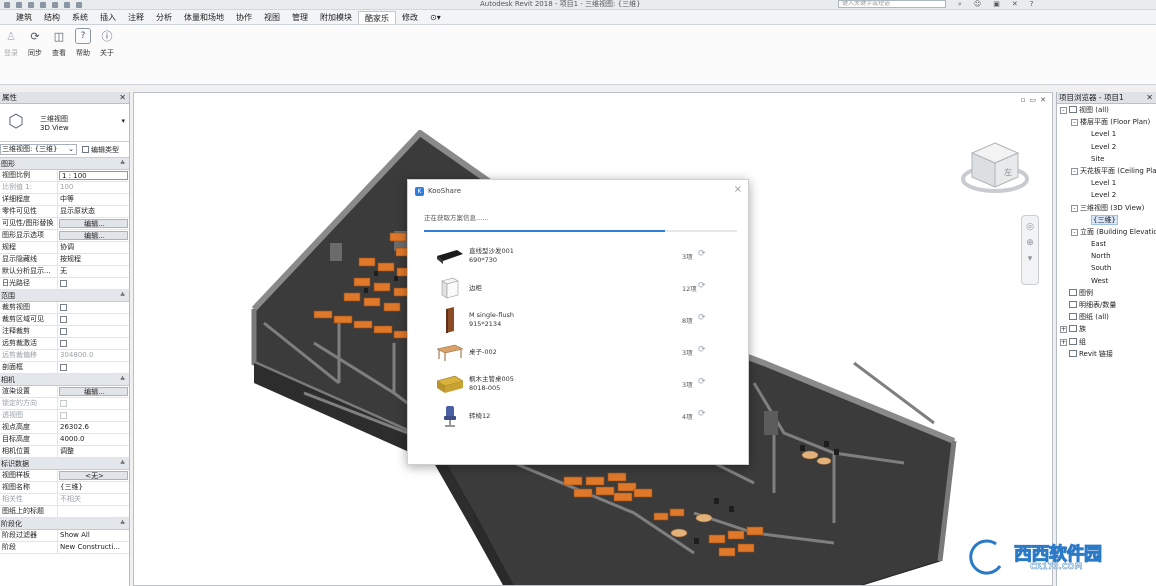  What do you see at coordinates (1106, 293) in the screenshot?
I see `tree-node: 图例` at bounding box center [1106, 293].